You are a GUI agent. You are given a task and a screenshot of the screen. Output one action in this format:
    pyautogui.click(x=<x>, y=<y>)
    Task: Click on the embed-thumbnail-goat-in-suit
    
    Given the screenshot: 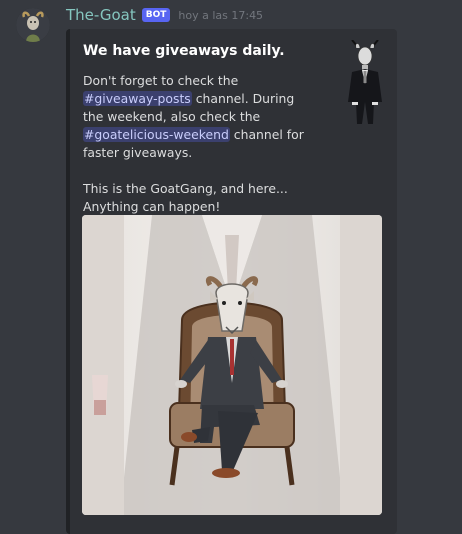 What is the action you would take?
    pyautogui.click(x=365, y=82)
    